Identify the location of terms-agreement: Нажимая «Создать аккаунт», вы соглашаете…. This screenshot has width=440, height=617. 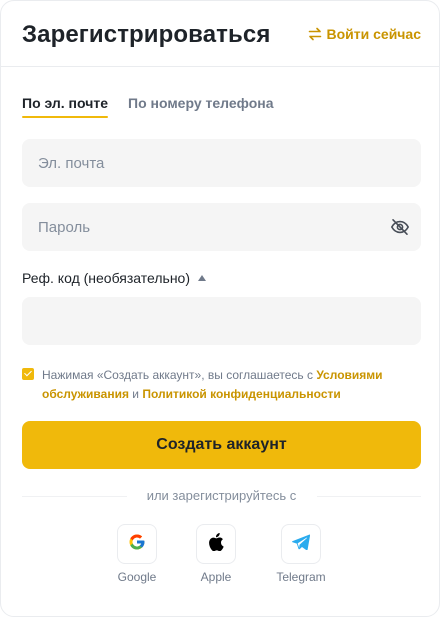
(221, 385).